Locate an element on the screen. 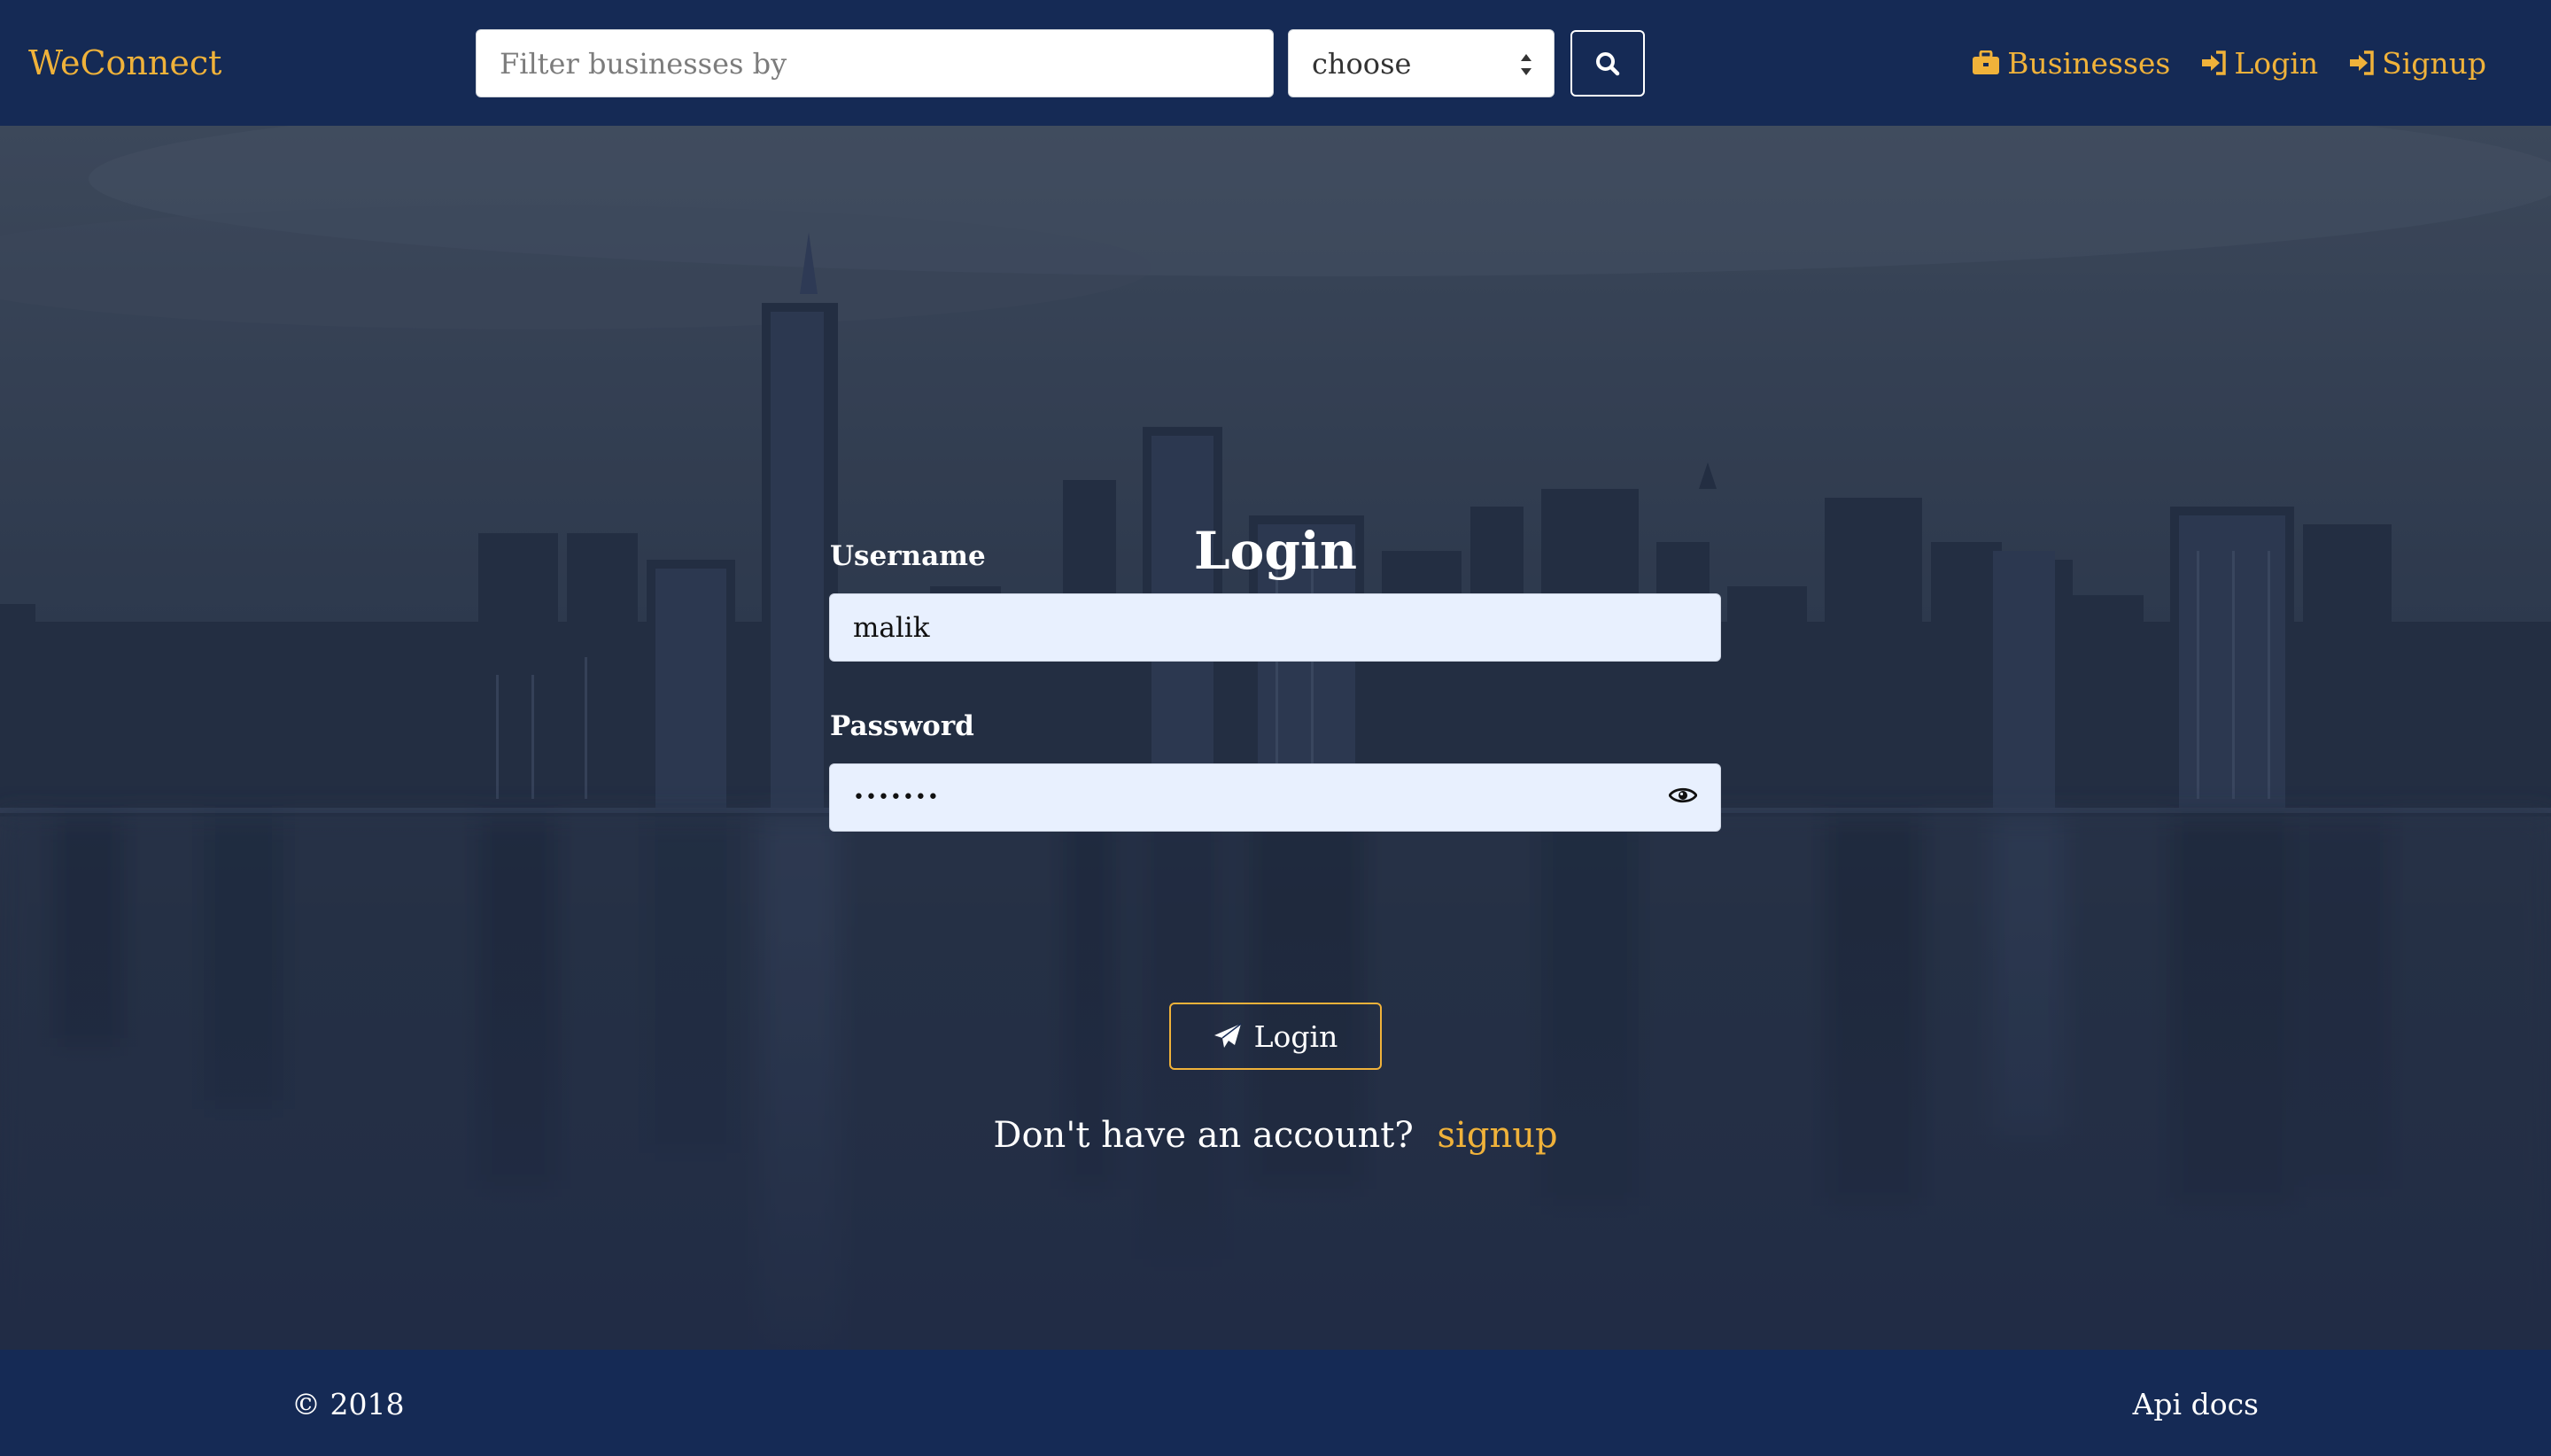 This screenshot has width=2551, height=1456. search-icon is located at coordinates (1608, 63).